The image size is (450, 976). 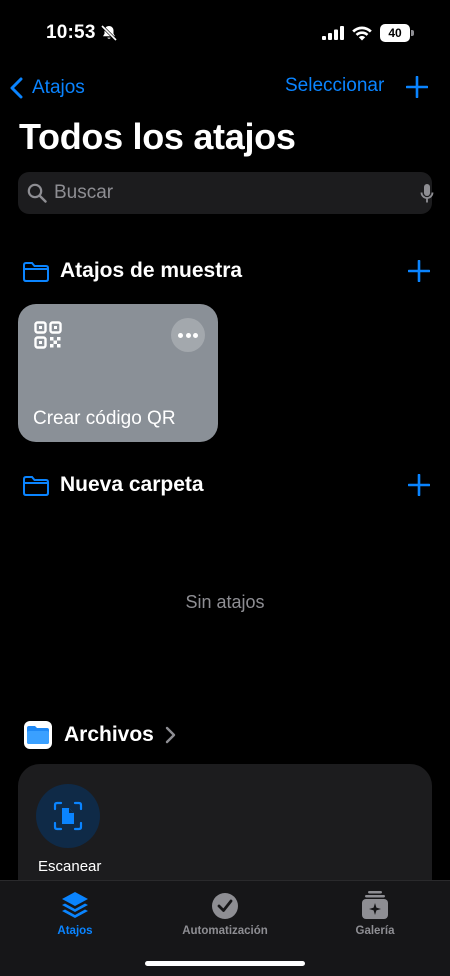 I want to click on more-options-button, so click(x=188, y=335).